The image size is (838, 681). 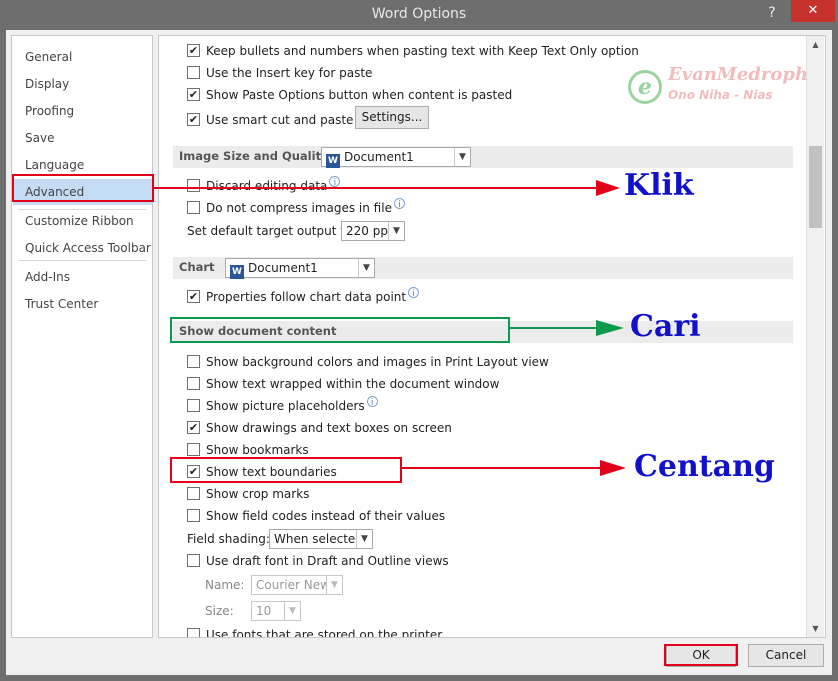 I want to click on option-label-text: Properties follow chart data point, so click(x=306, y=297).